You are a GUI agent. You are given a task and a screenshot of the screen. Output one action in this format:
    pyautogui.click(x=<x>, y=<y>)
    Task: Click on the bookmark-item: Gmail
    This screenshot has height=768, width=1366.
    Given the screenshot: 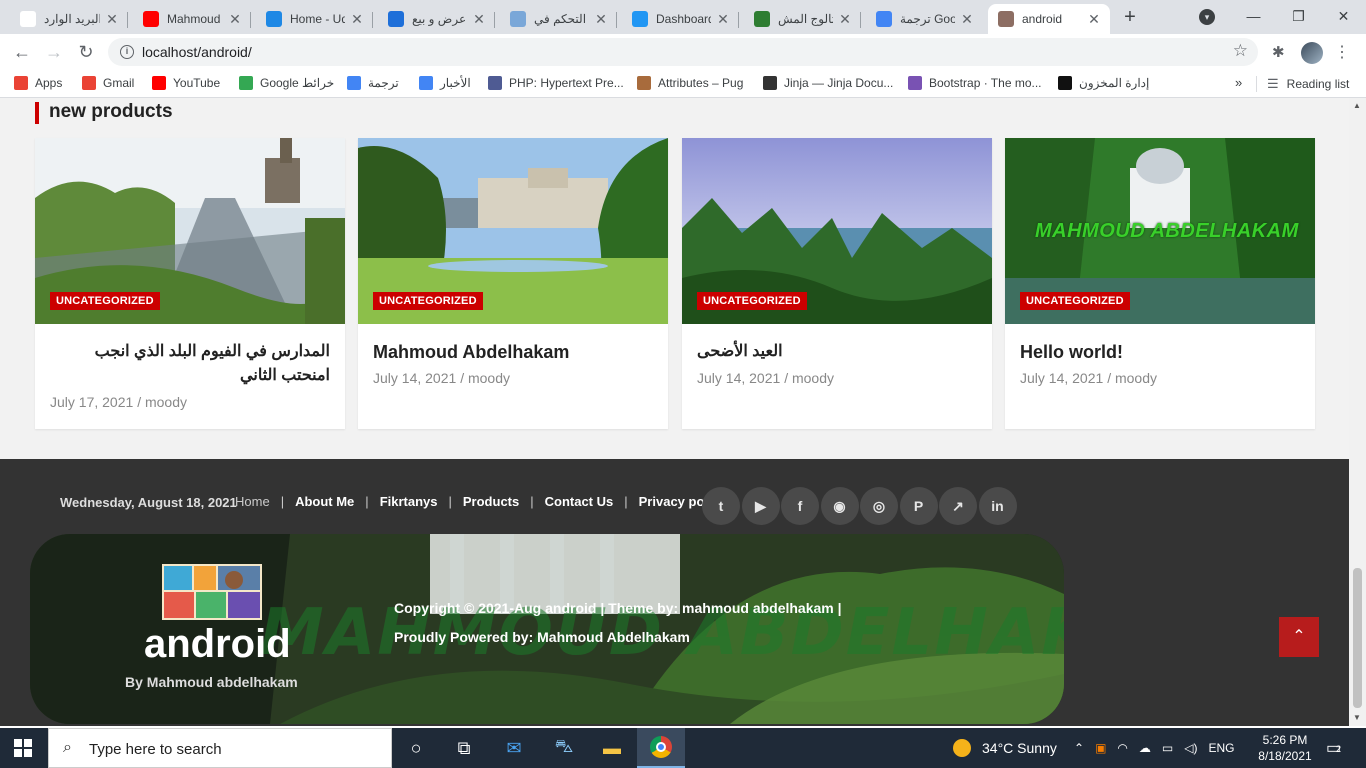 What is the action you would take?
    pyautogui.click(x=108, y=83)
    